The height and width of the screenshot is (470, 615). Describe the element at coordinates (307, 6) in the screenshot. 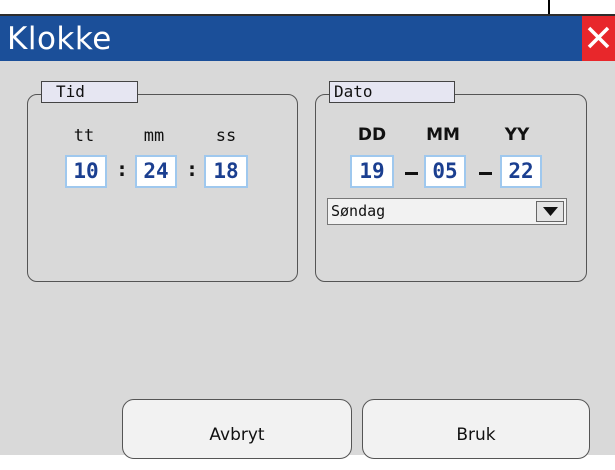

I see `top-strip` at that location.